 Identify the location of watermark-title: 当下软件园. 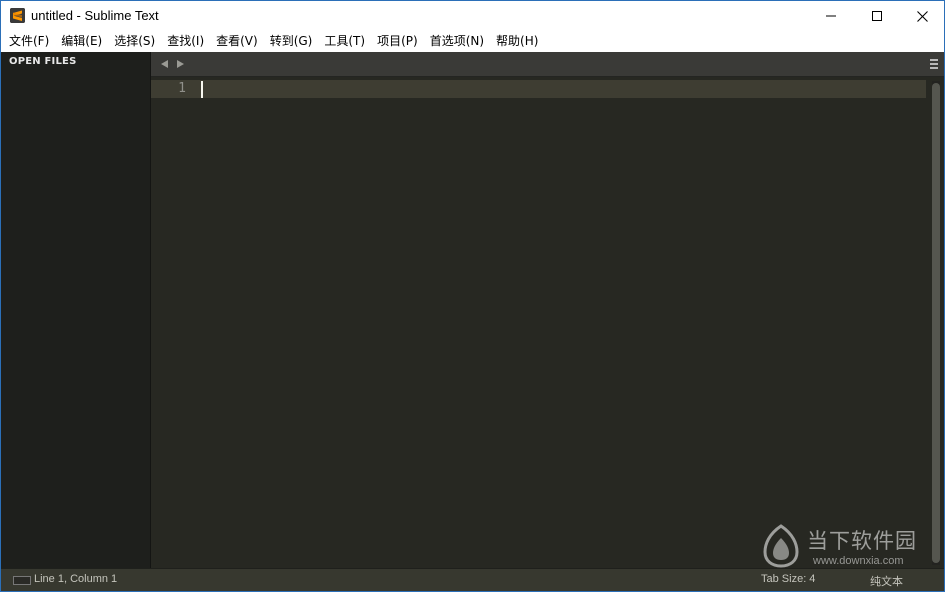
(862, 541).